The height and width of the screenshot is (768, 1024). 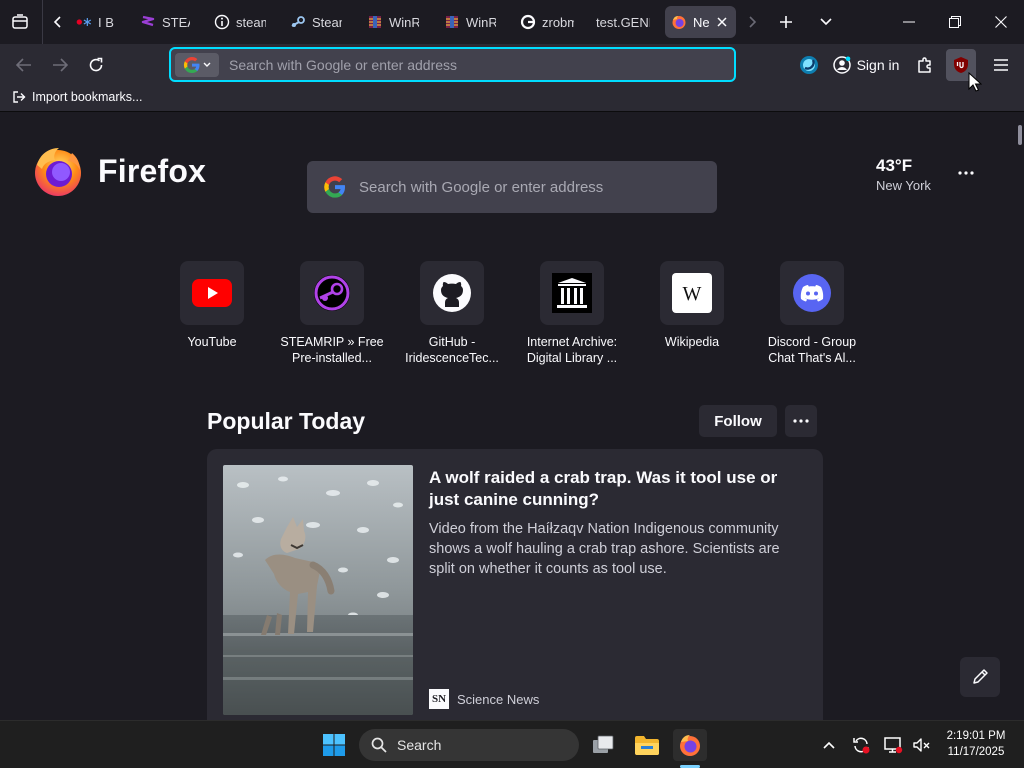 What do you see at coordinates (222, 22) in the screenshot?
I see `info-icon` at bounding box center [222, 22].